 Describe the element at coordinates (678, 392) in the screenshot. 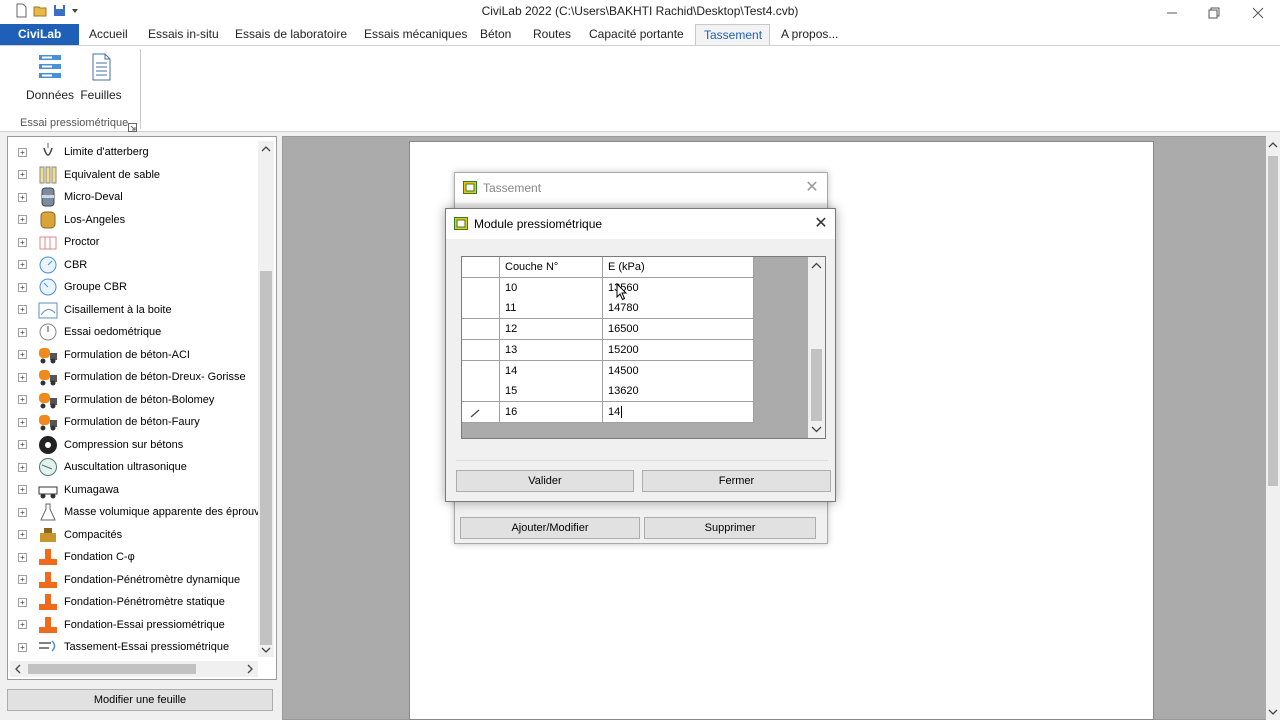

I see `cell-e-kpa: 13620` at that location.